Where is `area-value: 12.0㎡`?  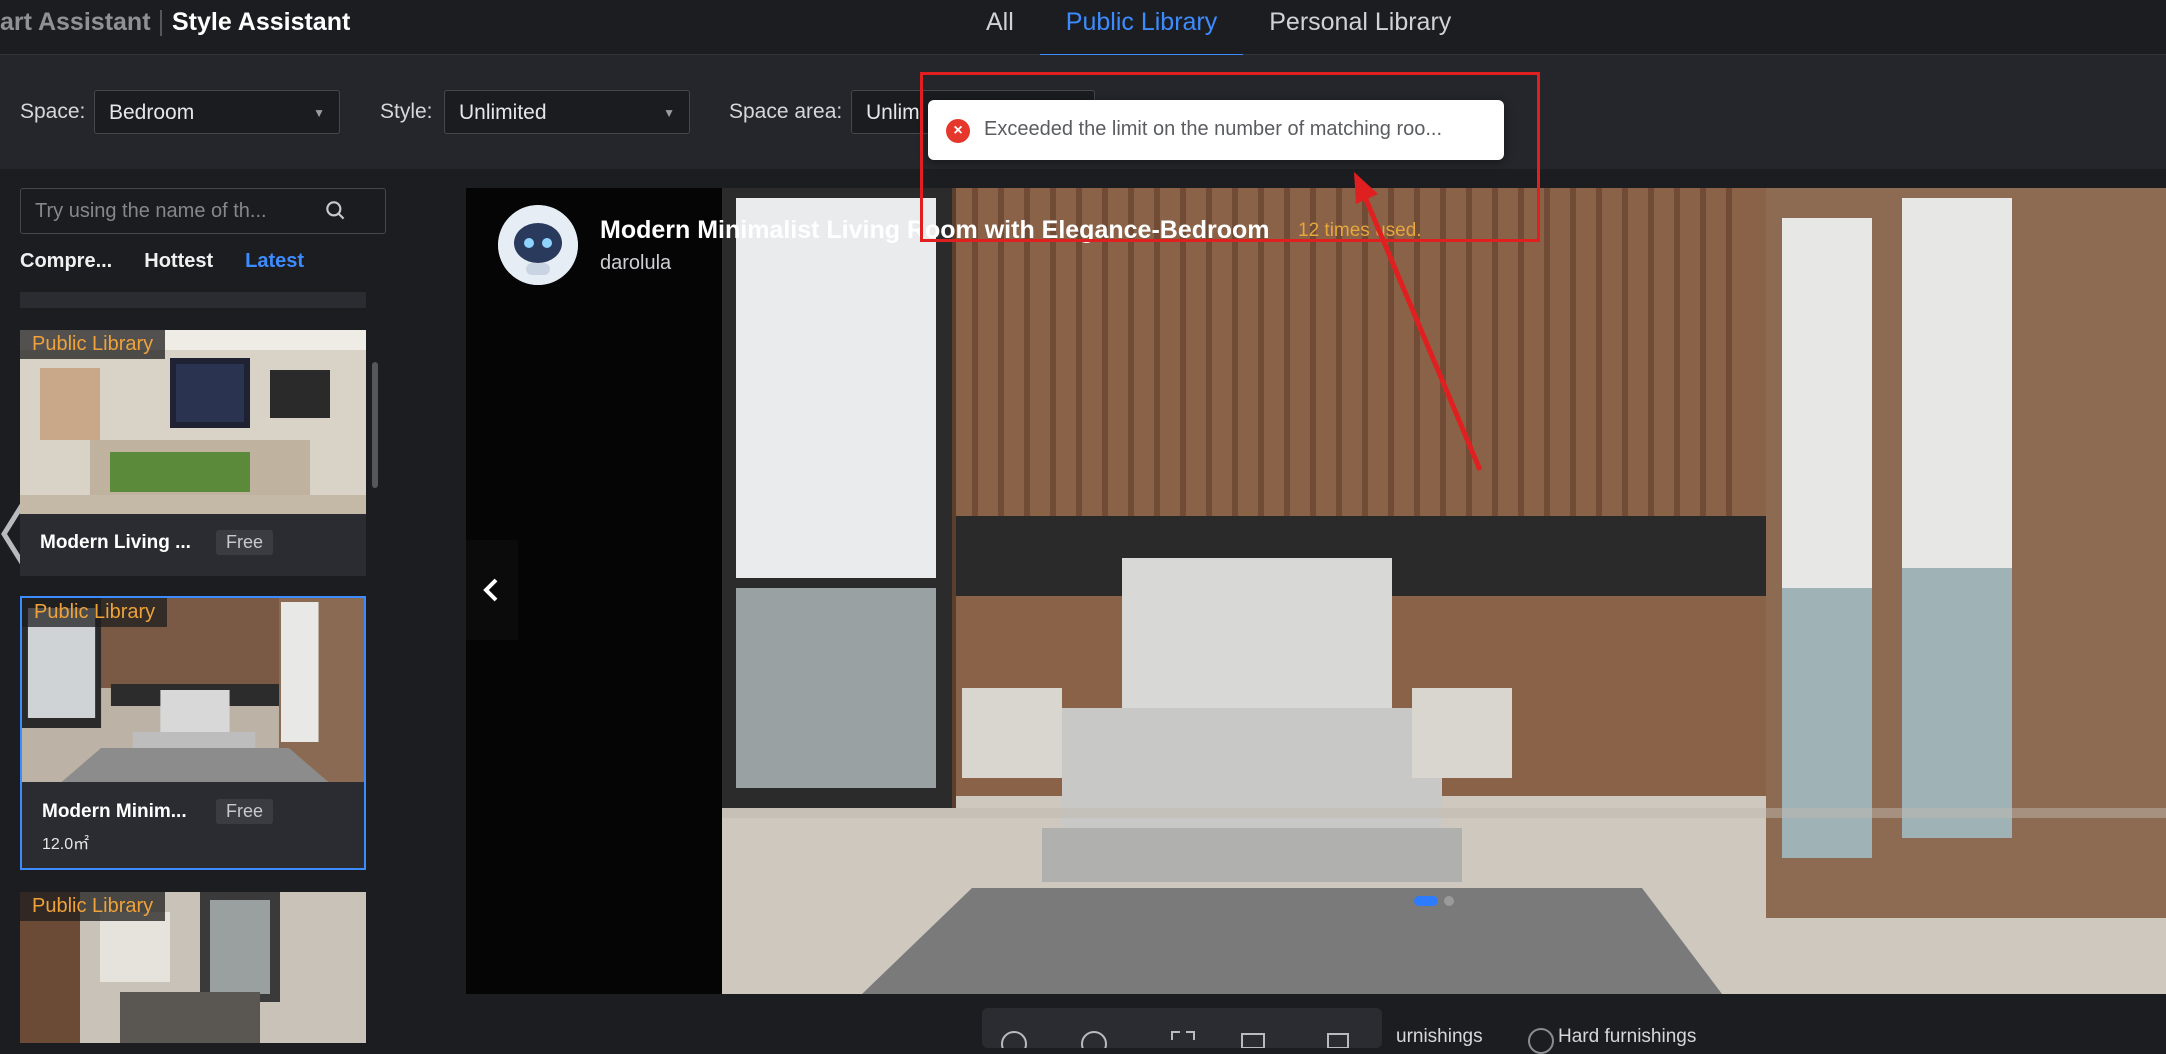 area-value: 12.0㎡ is located at coordinates (66, 844).